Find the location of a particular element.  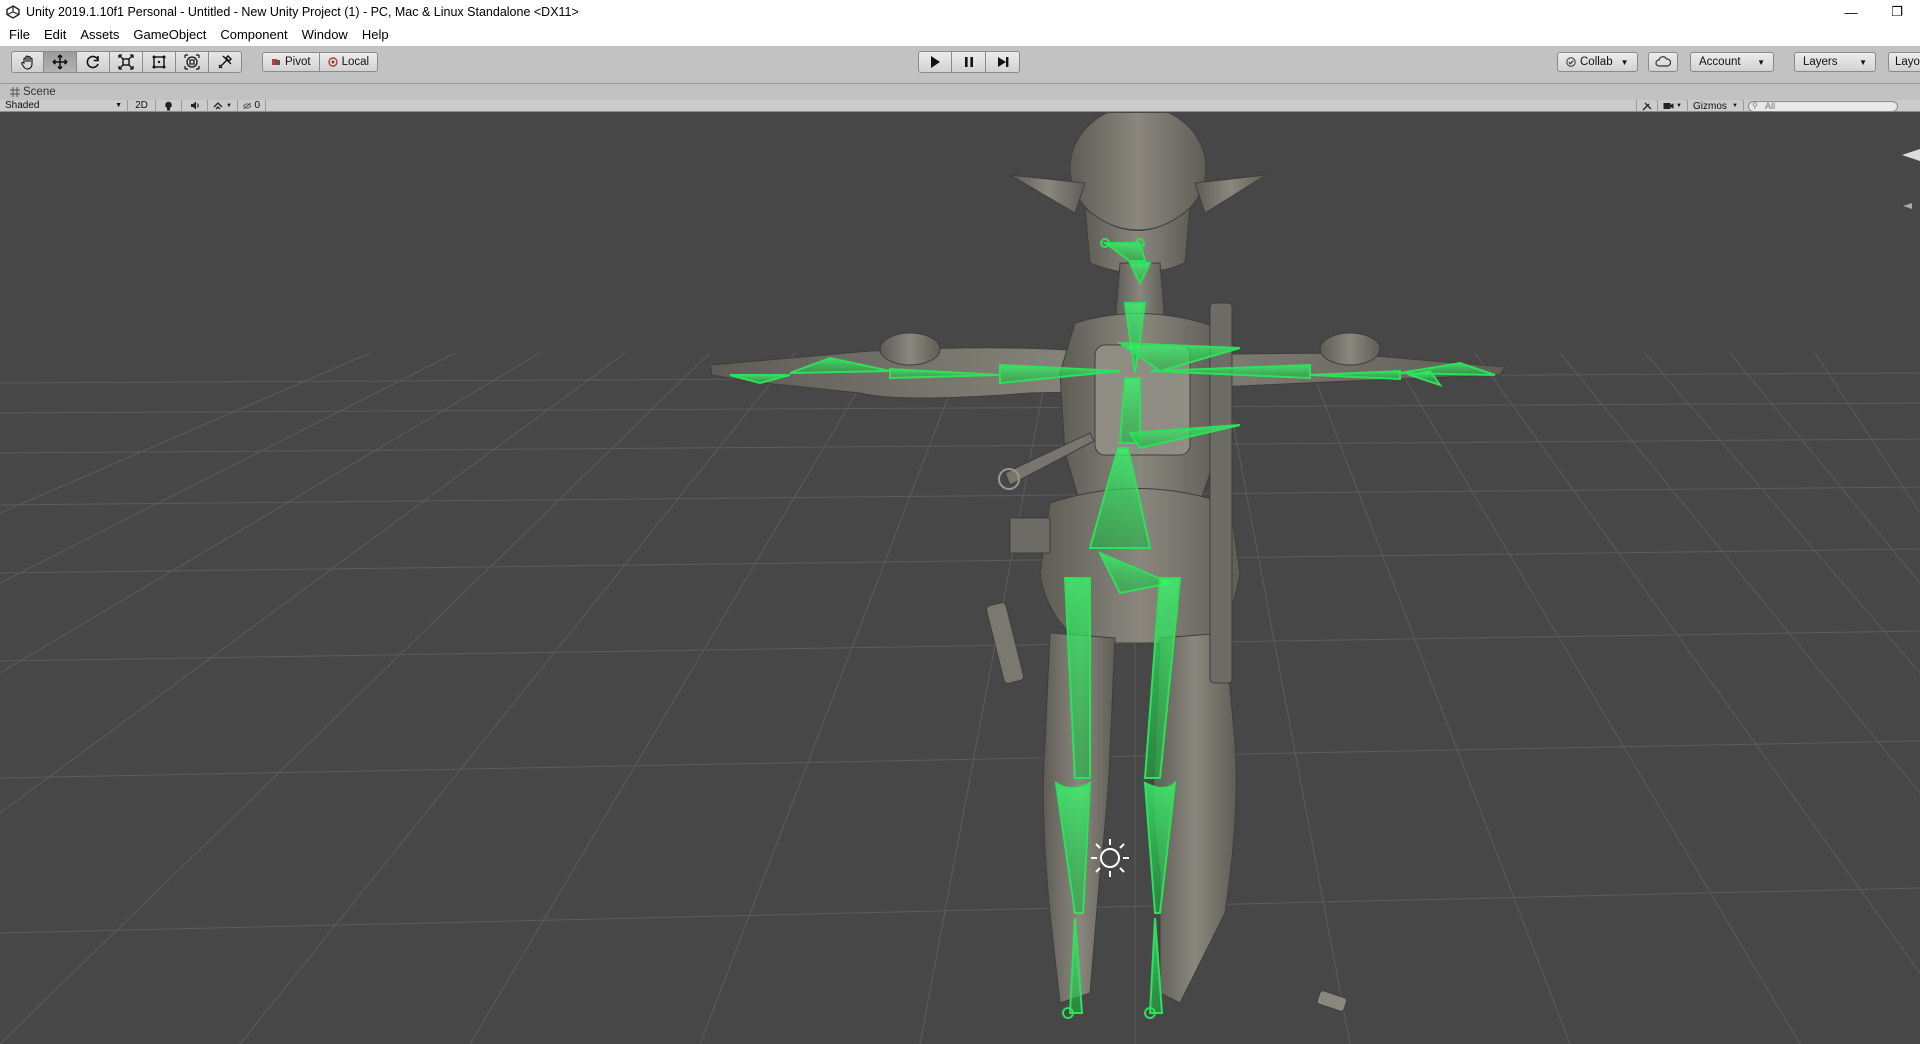

pause-button is located at coordinates (969, 62).